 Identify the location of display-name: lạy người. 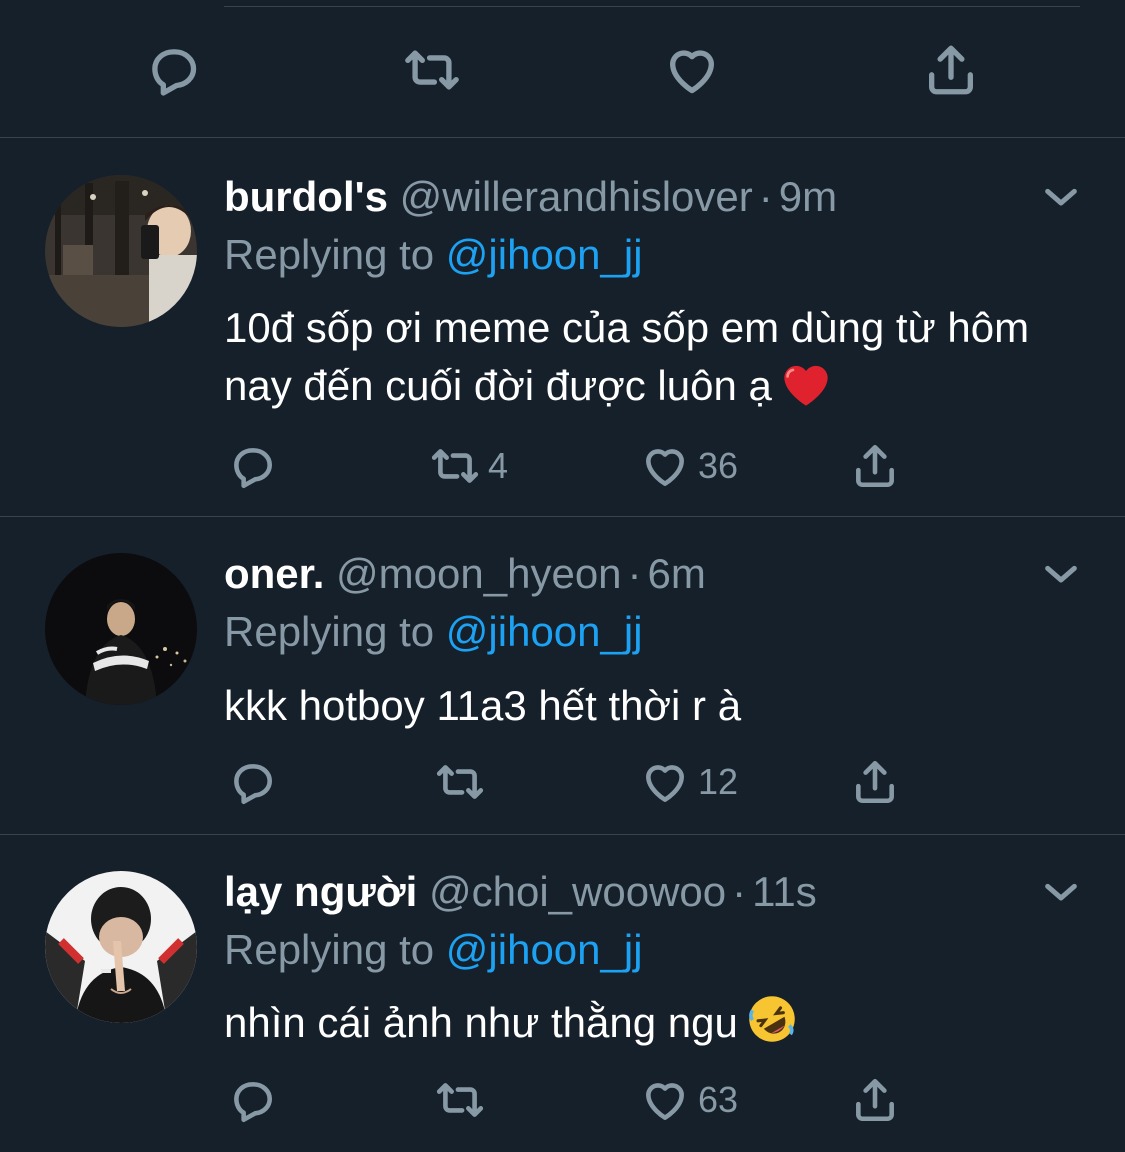
(320, 891).